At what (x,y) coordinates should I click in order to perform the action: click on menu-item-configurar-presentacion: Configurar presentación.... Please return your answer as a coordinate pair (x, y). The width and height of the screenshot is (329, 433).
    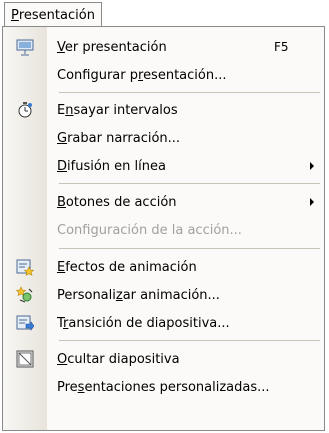
    Looking at the image, I should click on (163, 75).